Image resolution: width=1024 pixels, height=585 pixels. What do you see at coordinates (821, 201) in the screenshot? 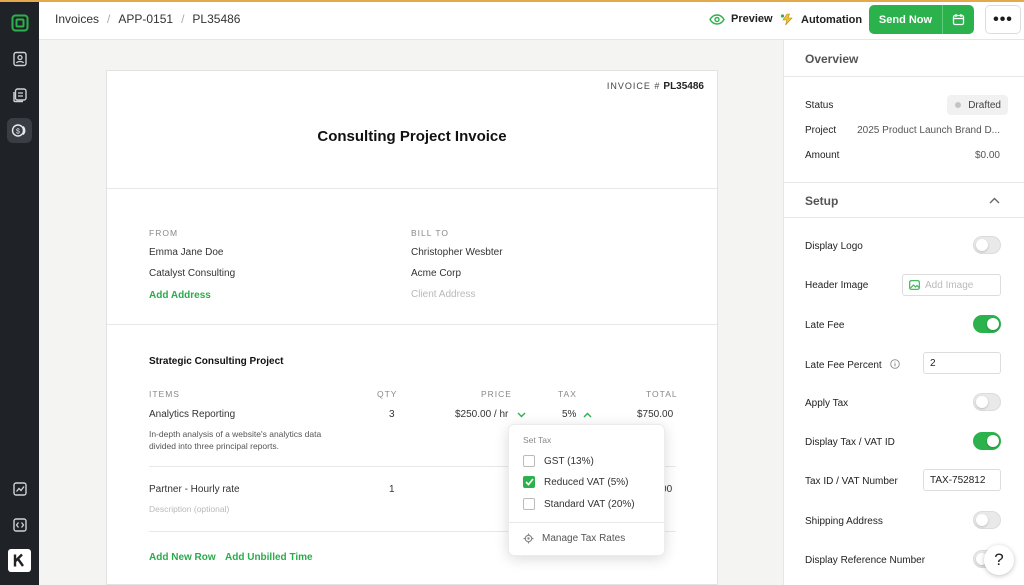
I see `setup-heading: Setup` at bounding box center [821, 201].